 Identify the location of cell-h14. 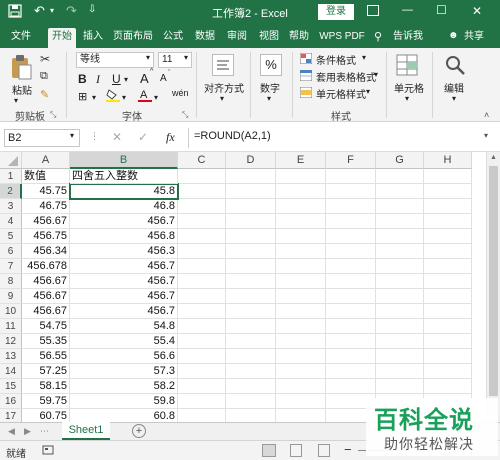
(448, 371).